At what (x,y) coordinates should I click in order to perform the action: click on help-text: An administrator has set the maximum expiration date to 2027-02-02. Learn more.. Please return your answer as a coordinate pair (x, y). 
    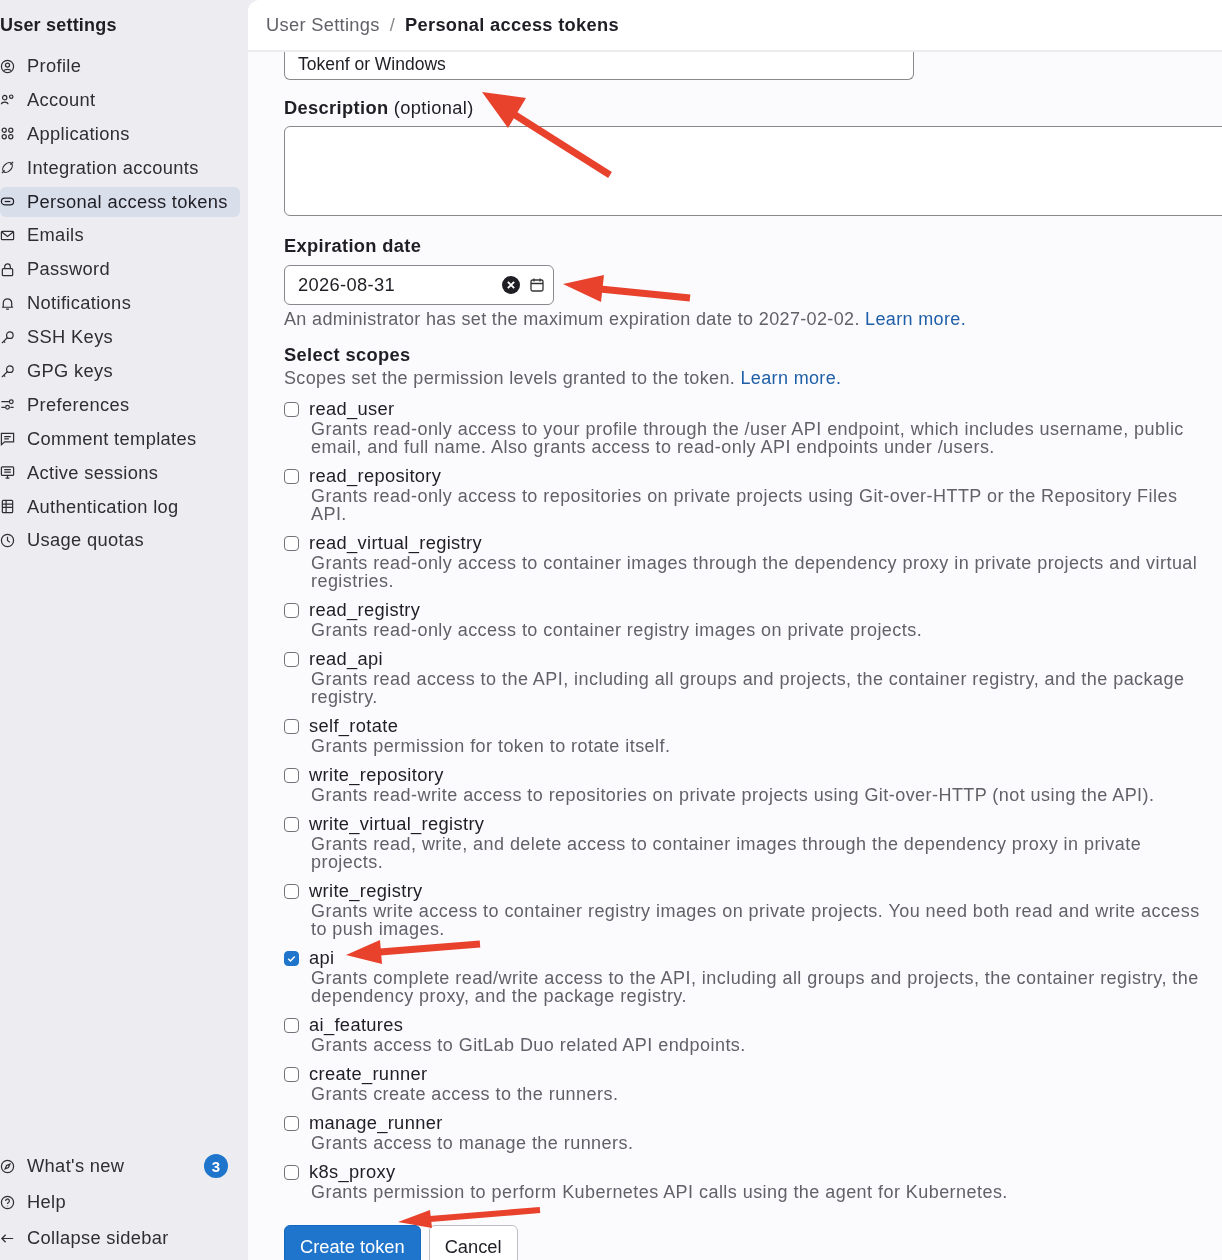
    Looking at the image, I should click on (625, 319).